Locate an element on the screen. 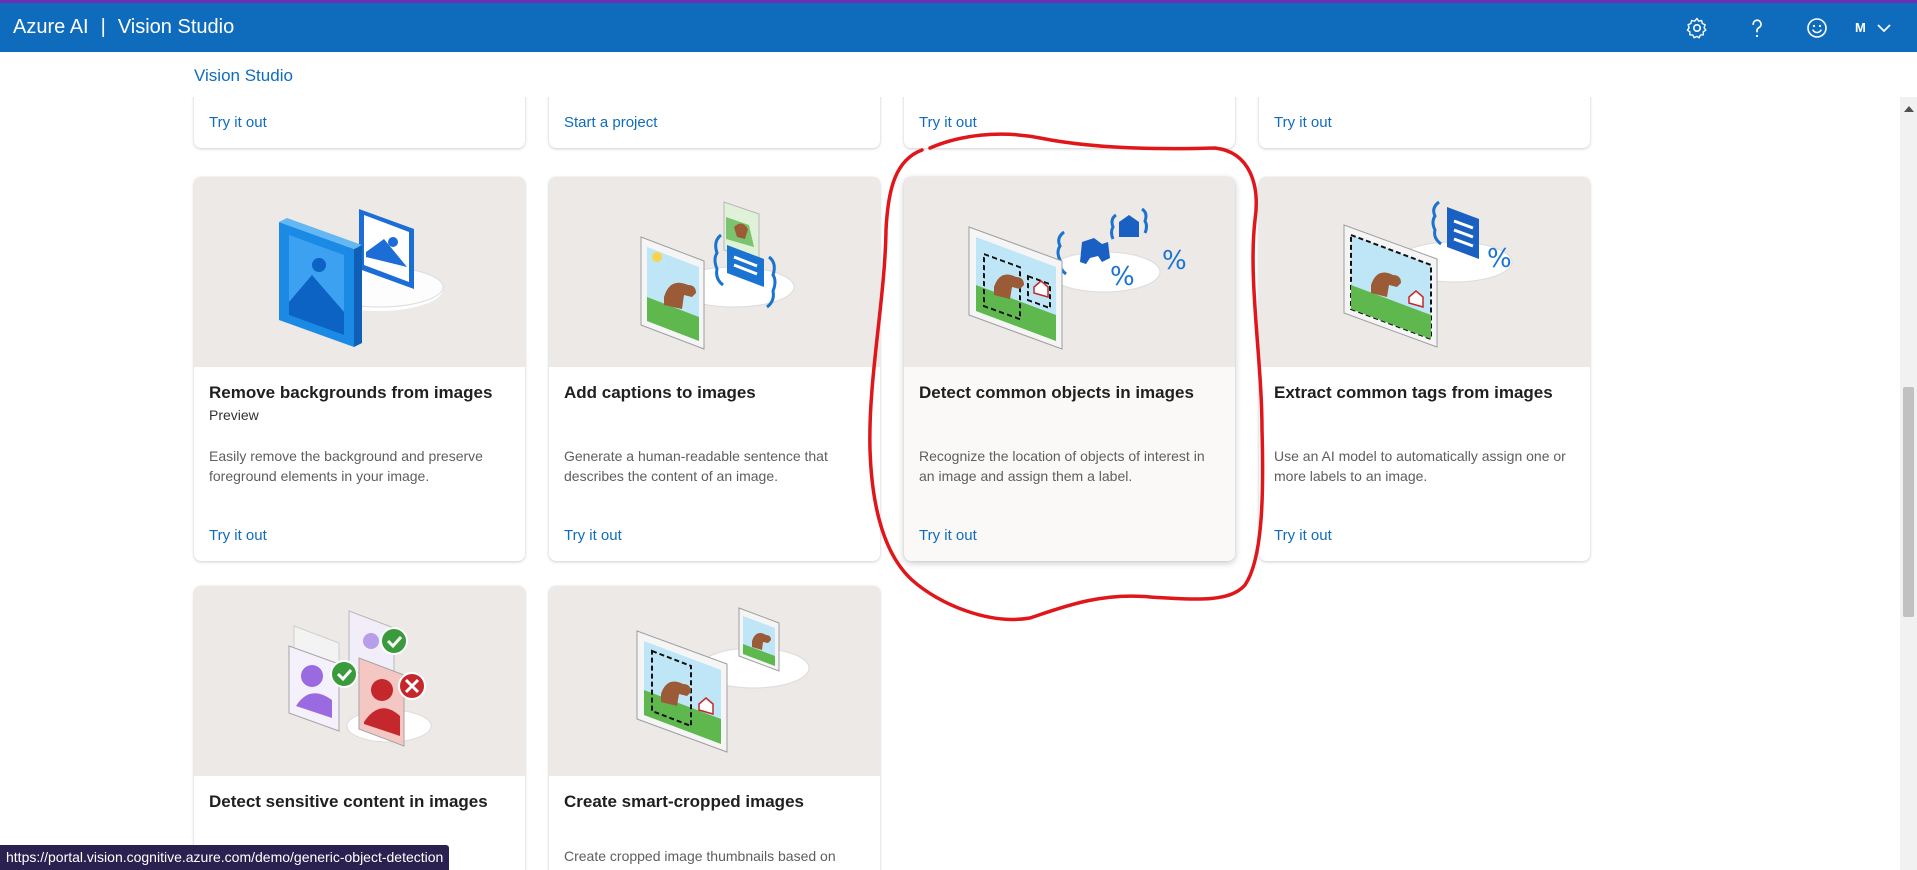 This screenshot has height=870, width=1917. header-actions: M is located at coordinates (1792, 27).